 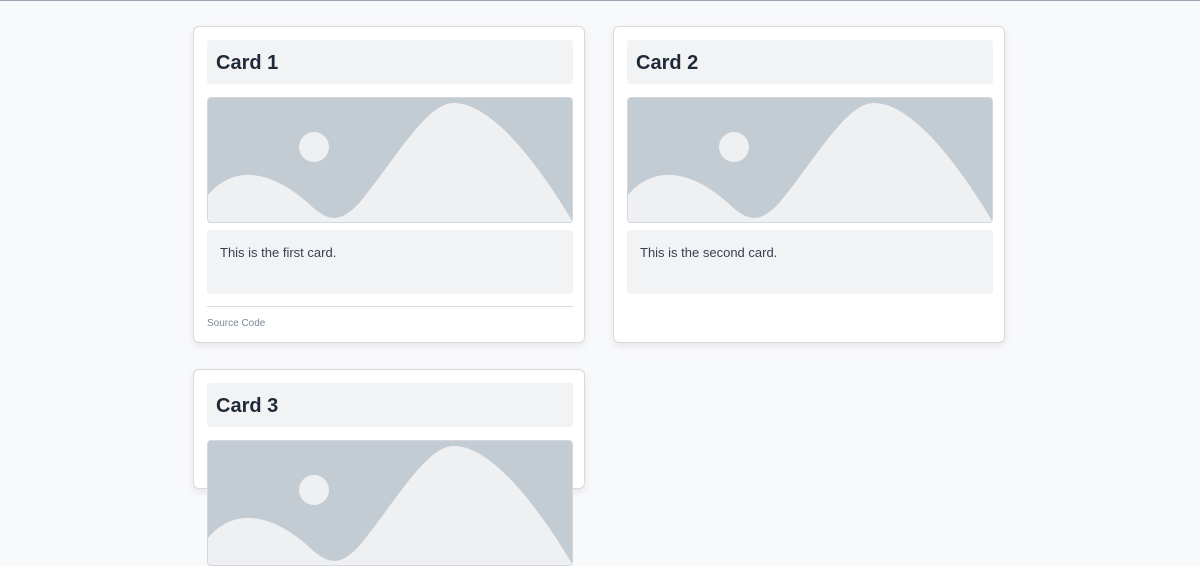 I want to click on top-divider, so click(x=600, y=0).